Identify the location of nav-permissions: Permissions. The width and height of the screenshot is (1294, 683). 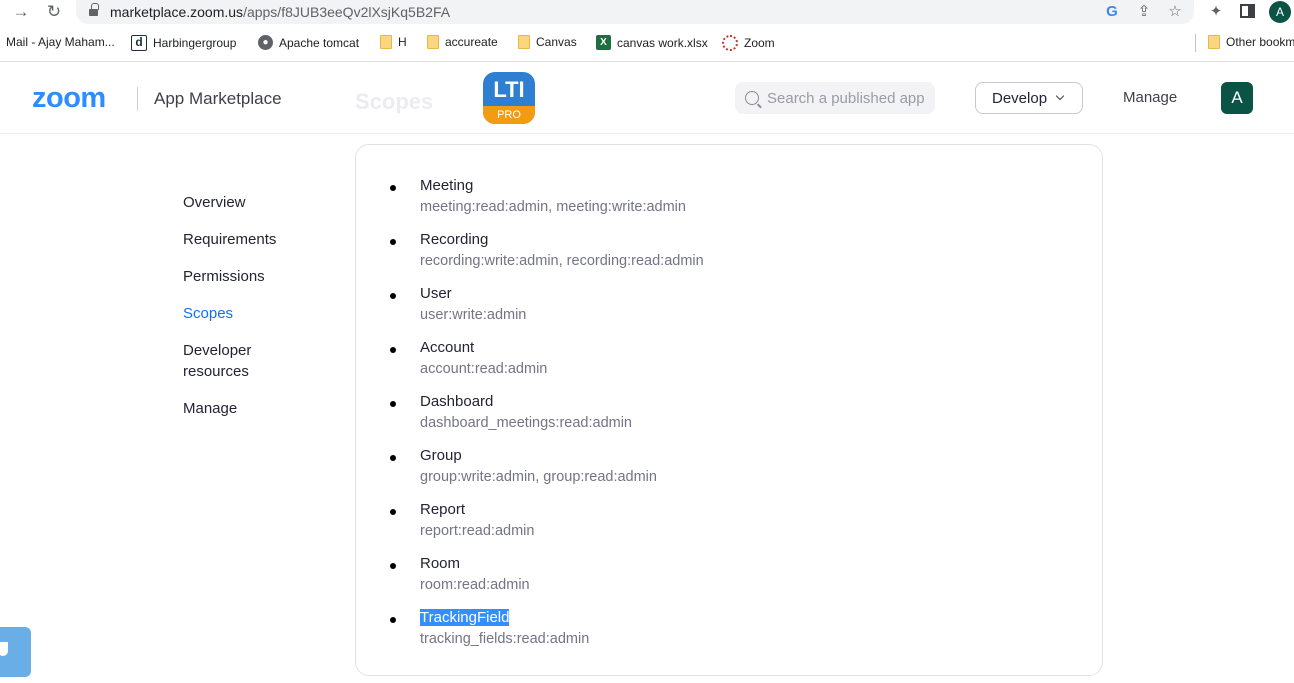
(258, 276).